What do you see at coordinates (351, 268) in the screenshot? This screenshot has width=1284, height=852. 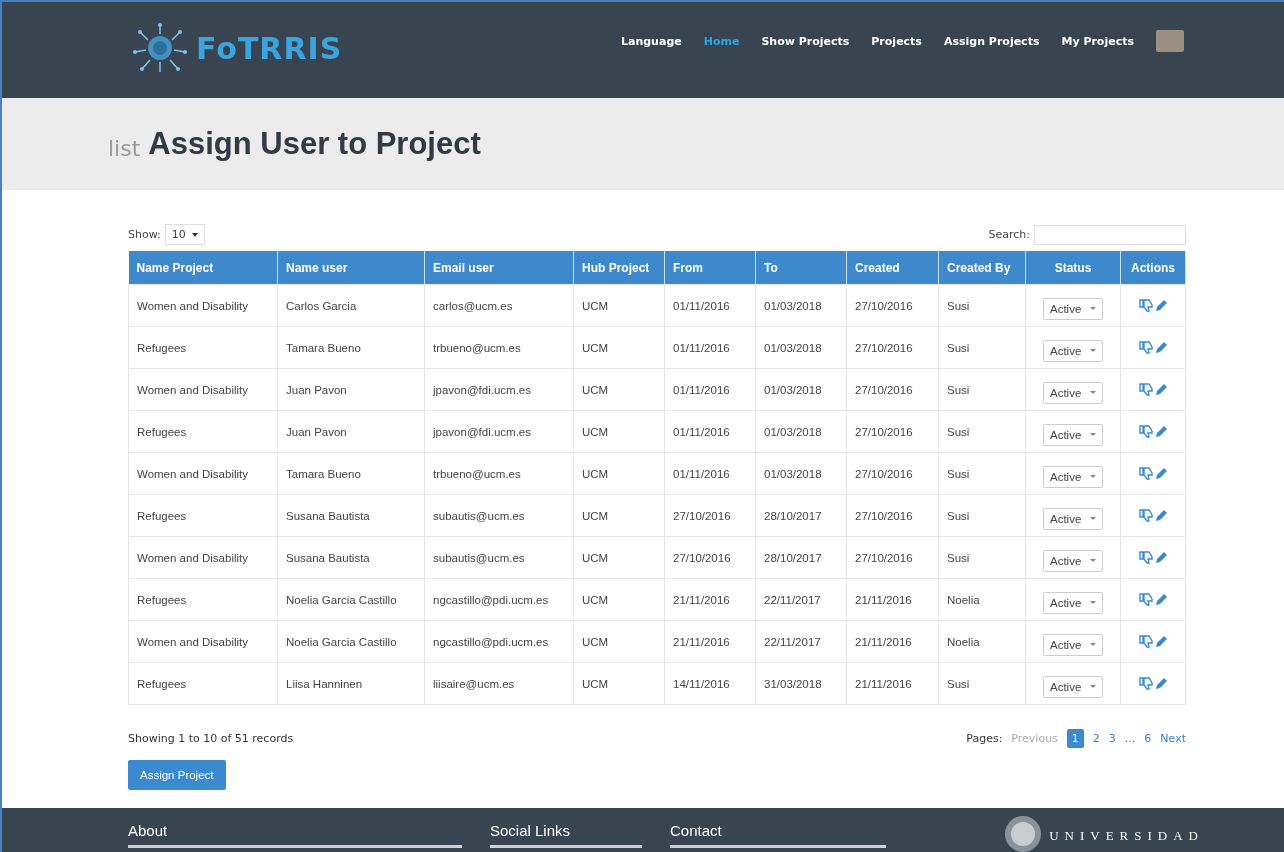 I see `column-header: Name user` at bounding box center [351, 268].